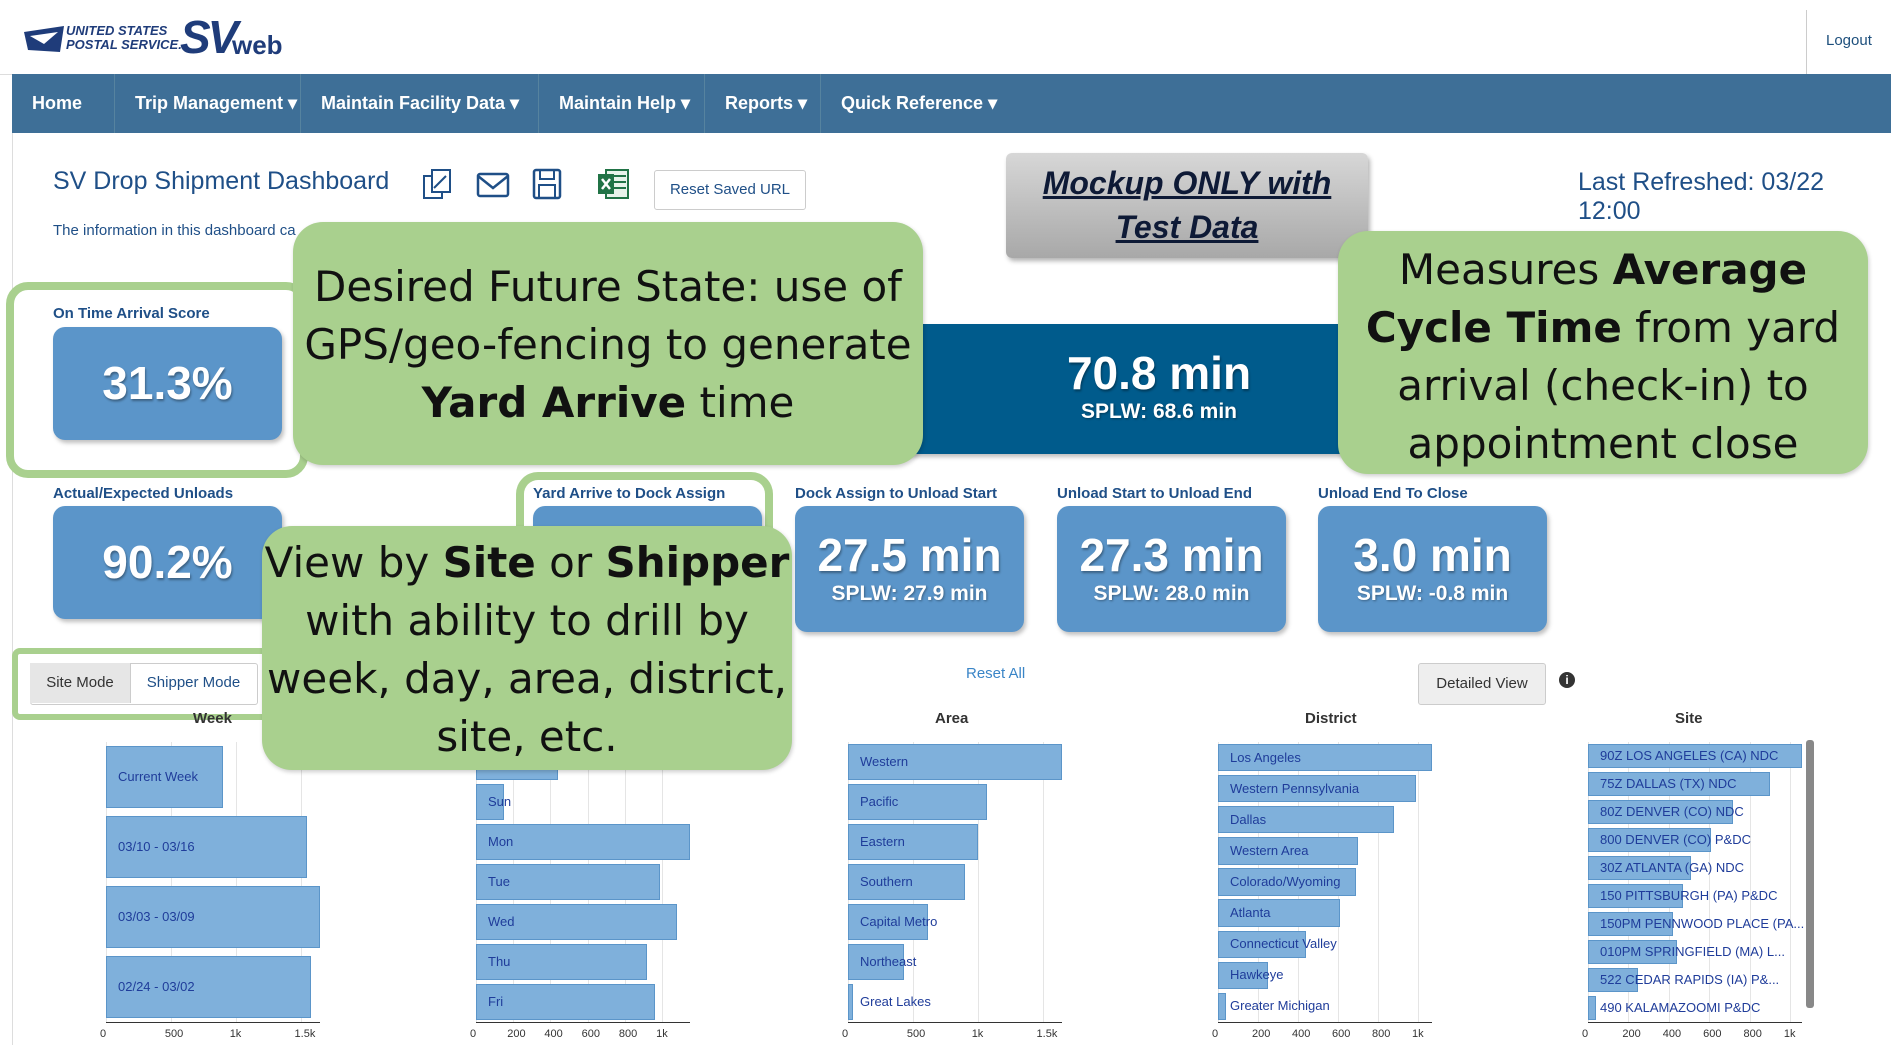 This screenshot has height=1045, width=1891. What do you see at coordinates (1505, 269) in the screenshot?
I see `measures-text: Measures` at bounding box center [1505, 269].